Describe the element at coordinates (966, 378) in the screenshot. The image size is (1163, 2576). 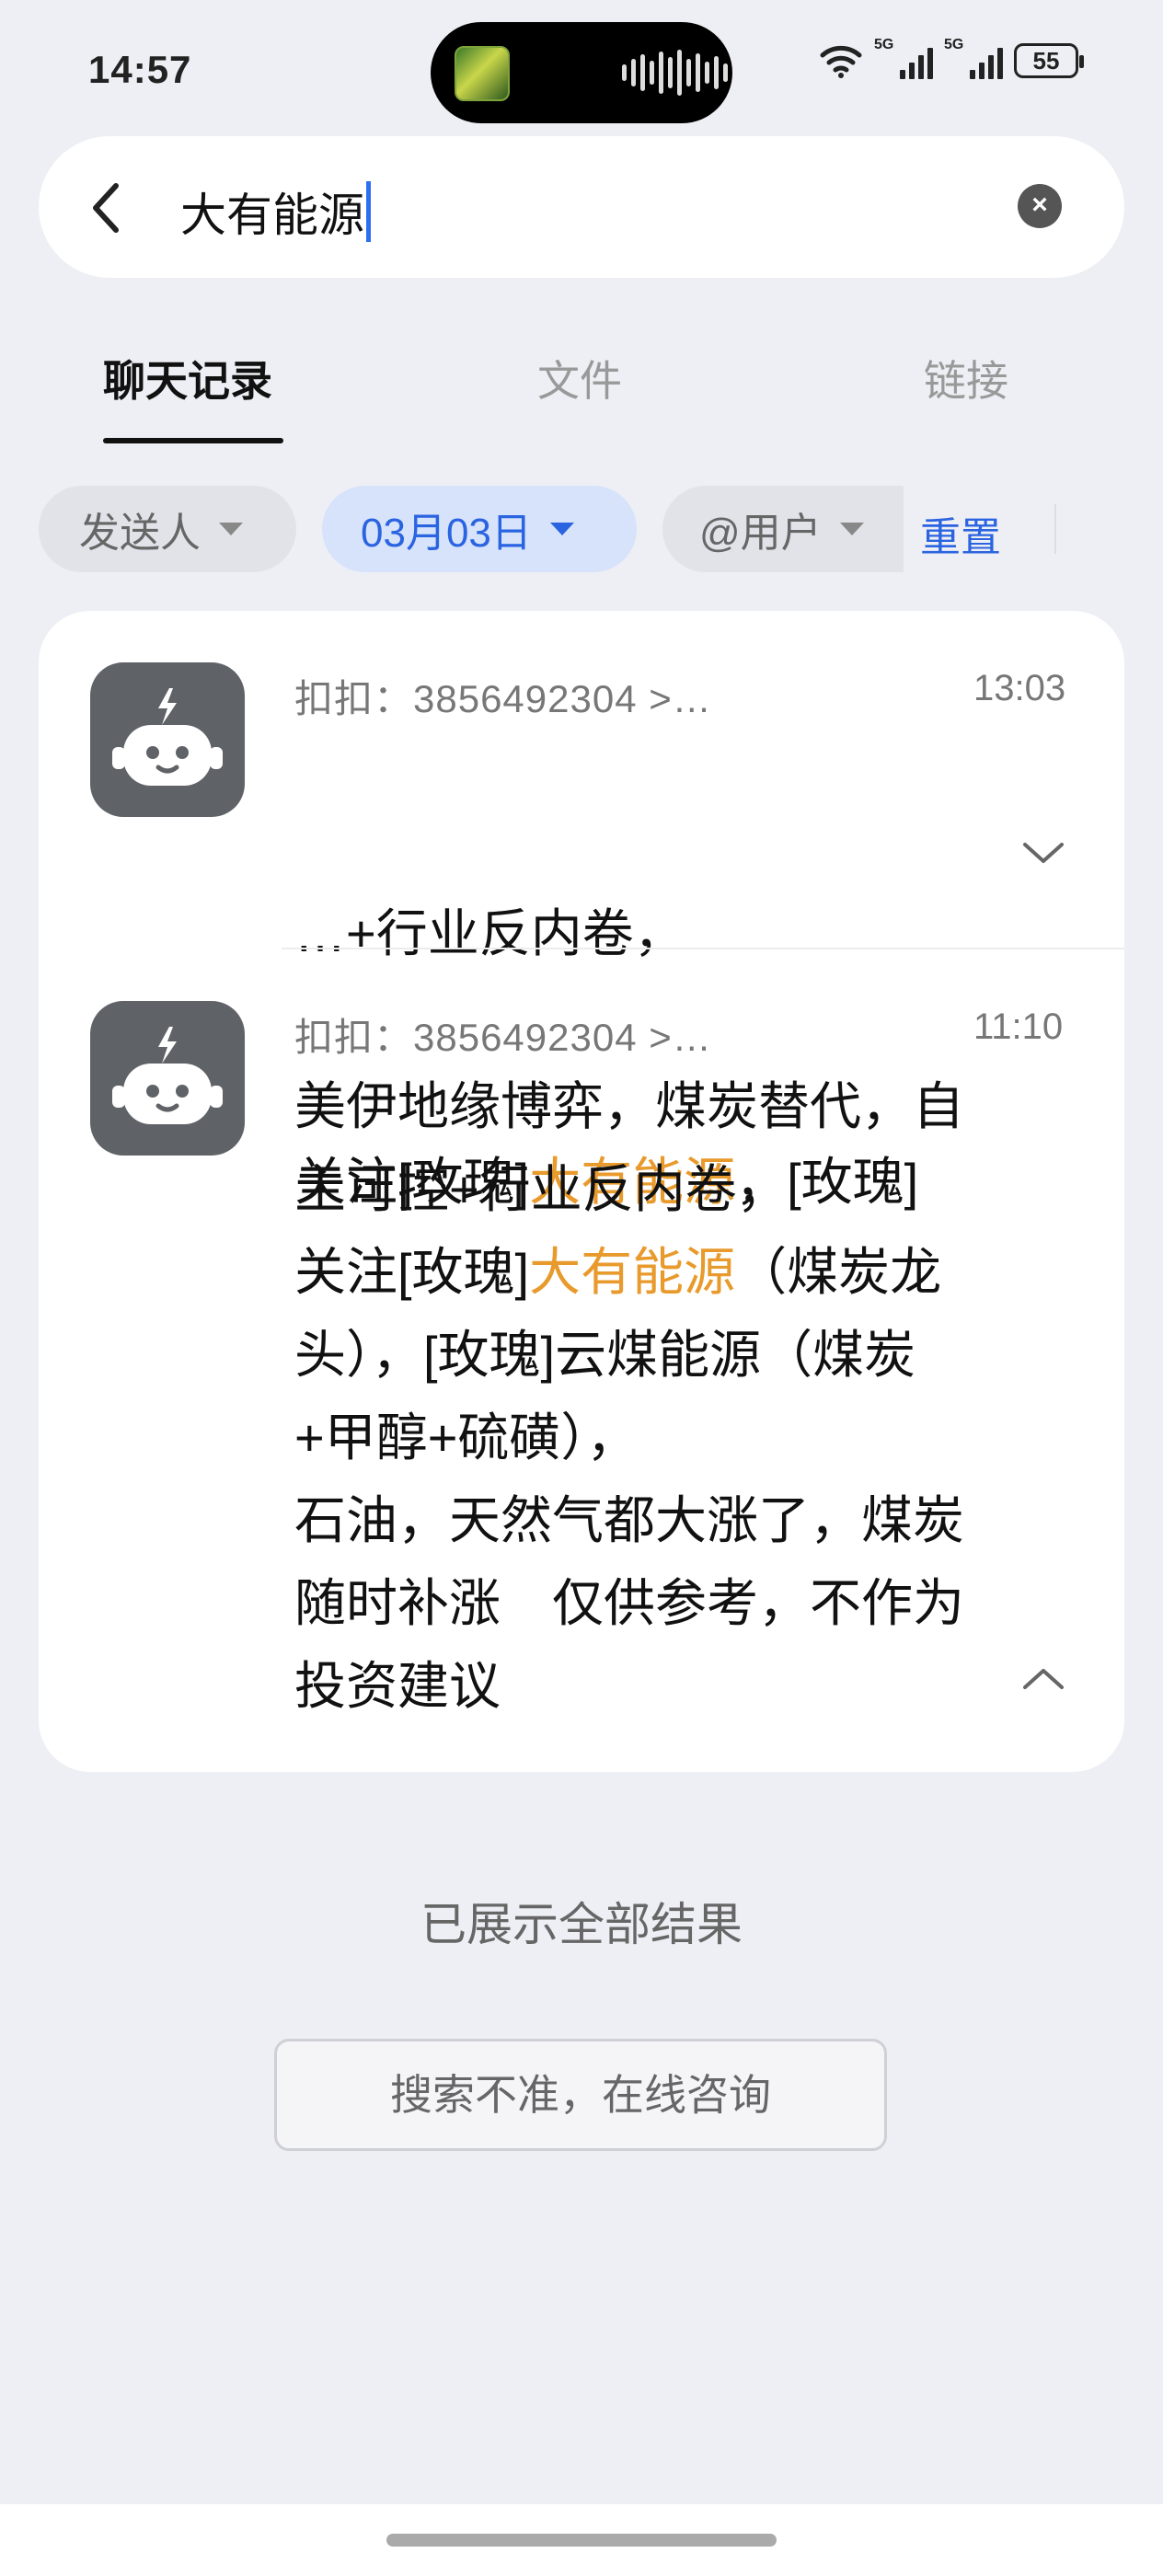
I see `tab-links: 链接` at that location.